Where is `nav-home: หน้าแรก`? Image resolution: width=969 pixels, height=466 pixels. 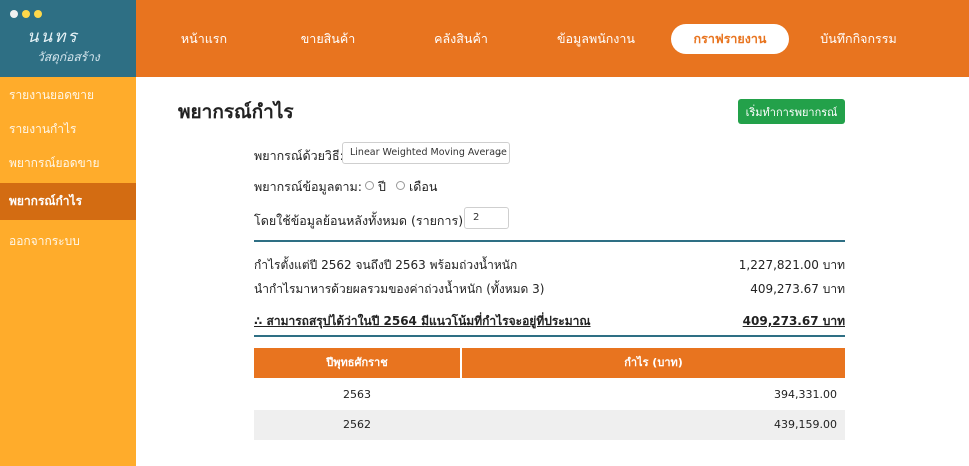
nav-home: หน้าแรก is located at coordinates (204, 39).